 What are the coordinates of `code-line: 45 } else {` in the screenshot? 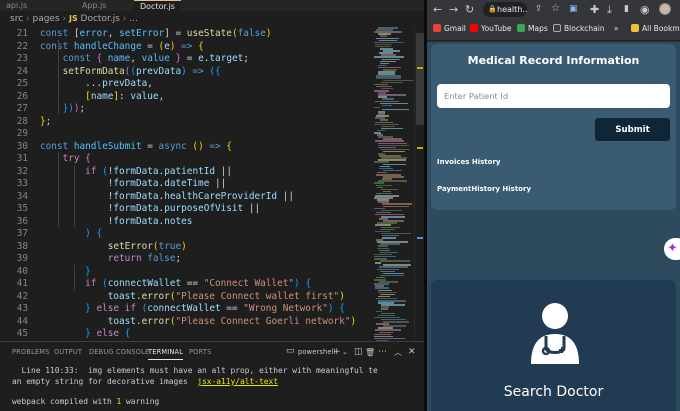 It's located at (186, 333).